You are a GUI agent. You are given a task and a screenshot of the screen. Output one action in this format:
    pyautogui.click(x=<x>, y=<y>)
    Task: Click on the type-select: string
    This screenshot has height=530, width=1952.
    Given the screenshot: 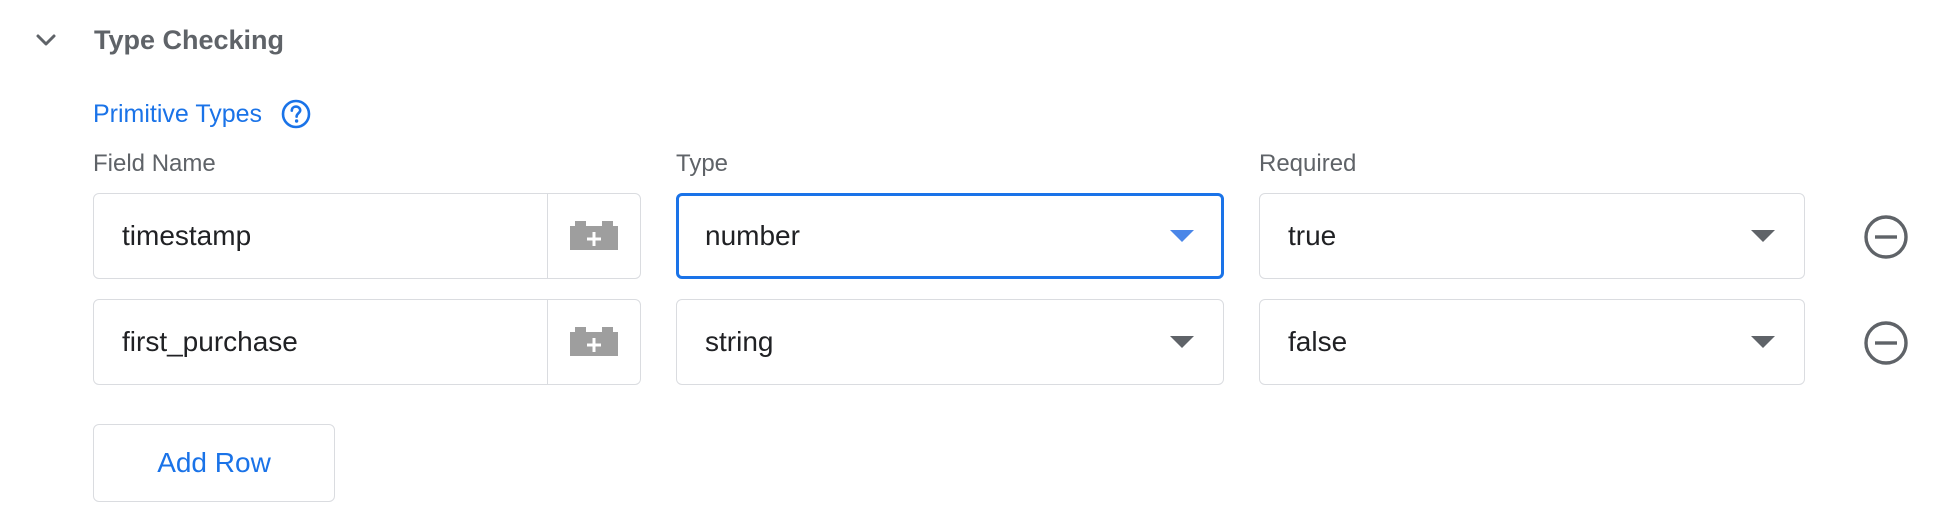 What is the action you would take?
    pyautogui.click(x=950, y=342)
    